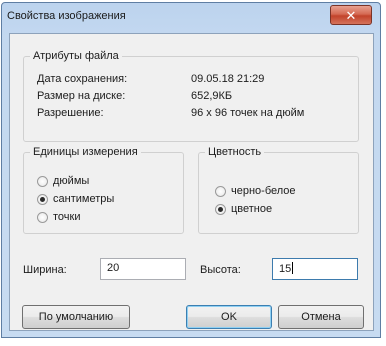  What do you see at coordinates (76, 317) in the screenshot?
I see `default-button: По умолчанию` at bounding box center [76, 317].